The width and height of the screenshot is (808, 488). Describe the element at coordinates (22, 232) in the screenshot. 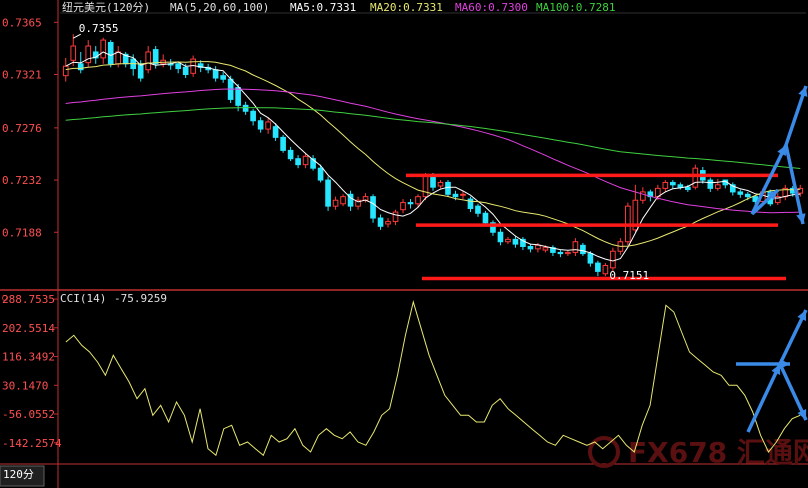

I see `price-tick-label: 0.7188` at that location.